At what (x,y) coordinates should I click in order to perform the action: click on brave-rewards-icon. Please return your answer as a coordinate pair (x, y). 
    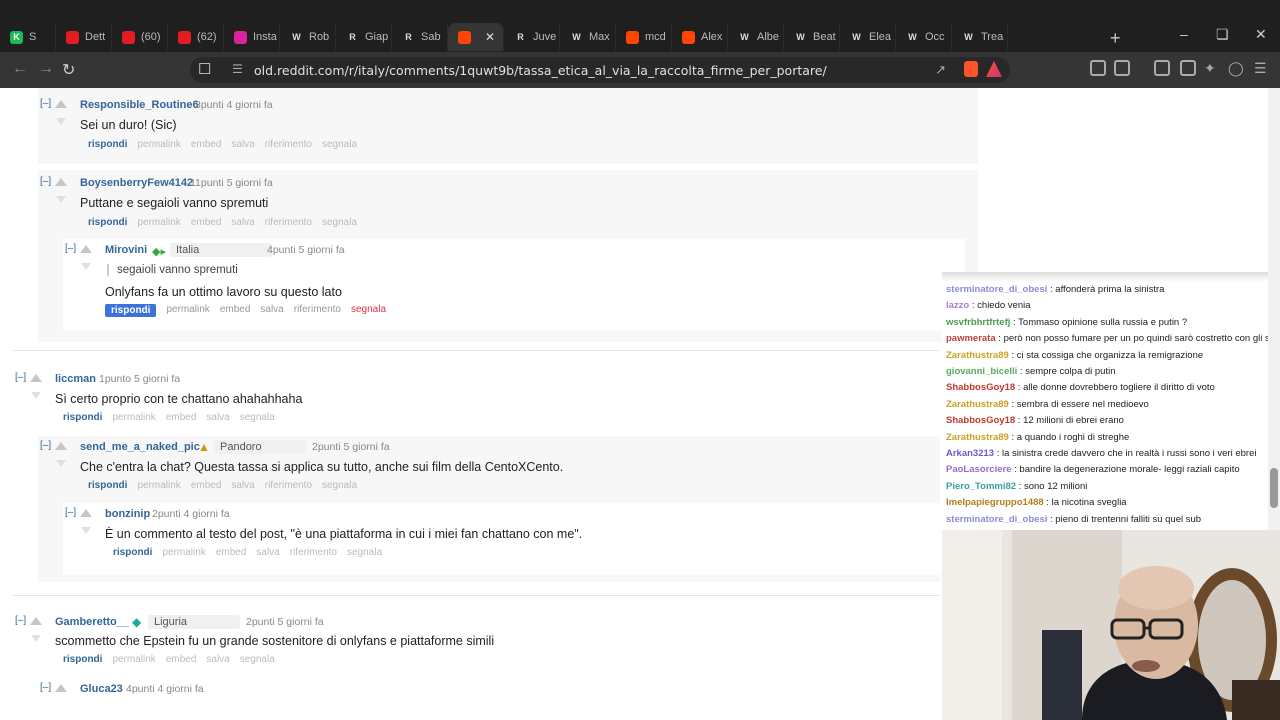
    Looking at the image, I should click on (994, 69).